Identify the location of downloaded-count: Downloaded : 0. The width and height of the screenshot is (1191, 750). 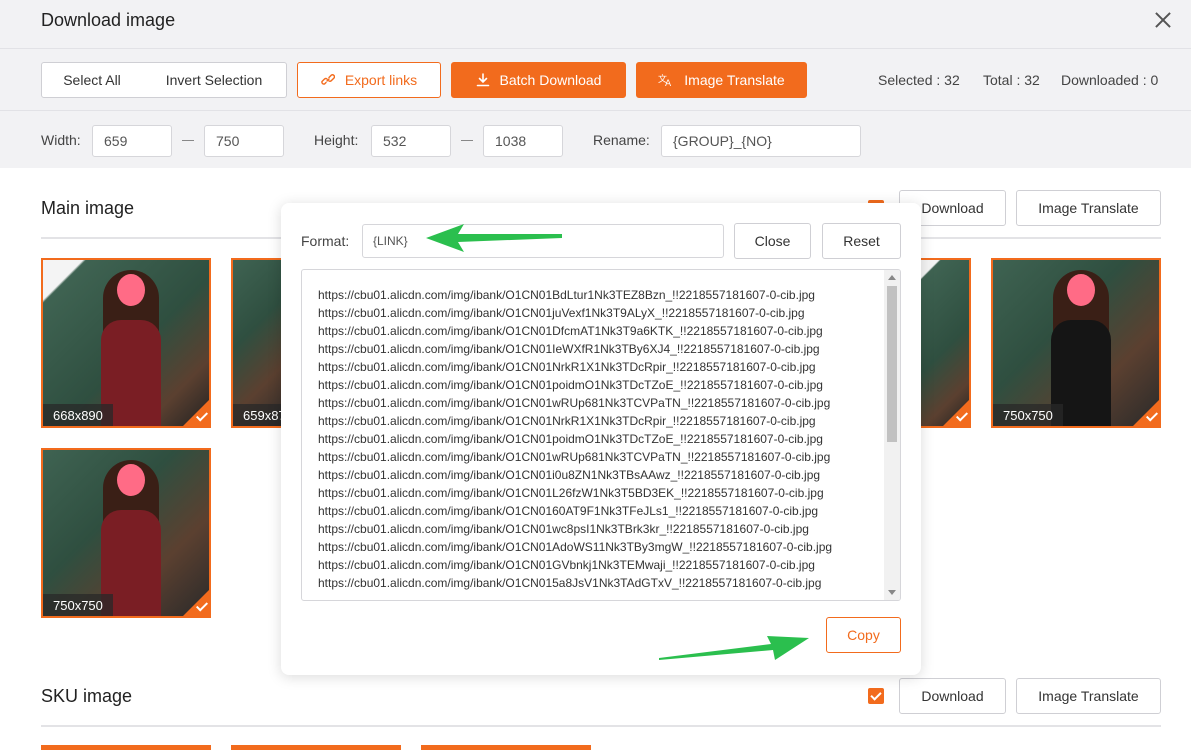
(1110, 80).